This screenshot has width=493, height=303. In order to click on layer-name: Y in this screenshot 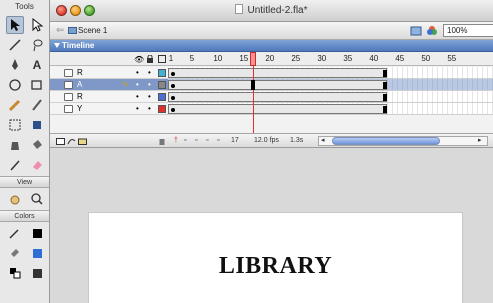, I will do `click(79, 109)`.